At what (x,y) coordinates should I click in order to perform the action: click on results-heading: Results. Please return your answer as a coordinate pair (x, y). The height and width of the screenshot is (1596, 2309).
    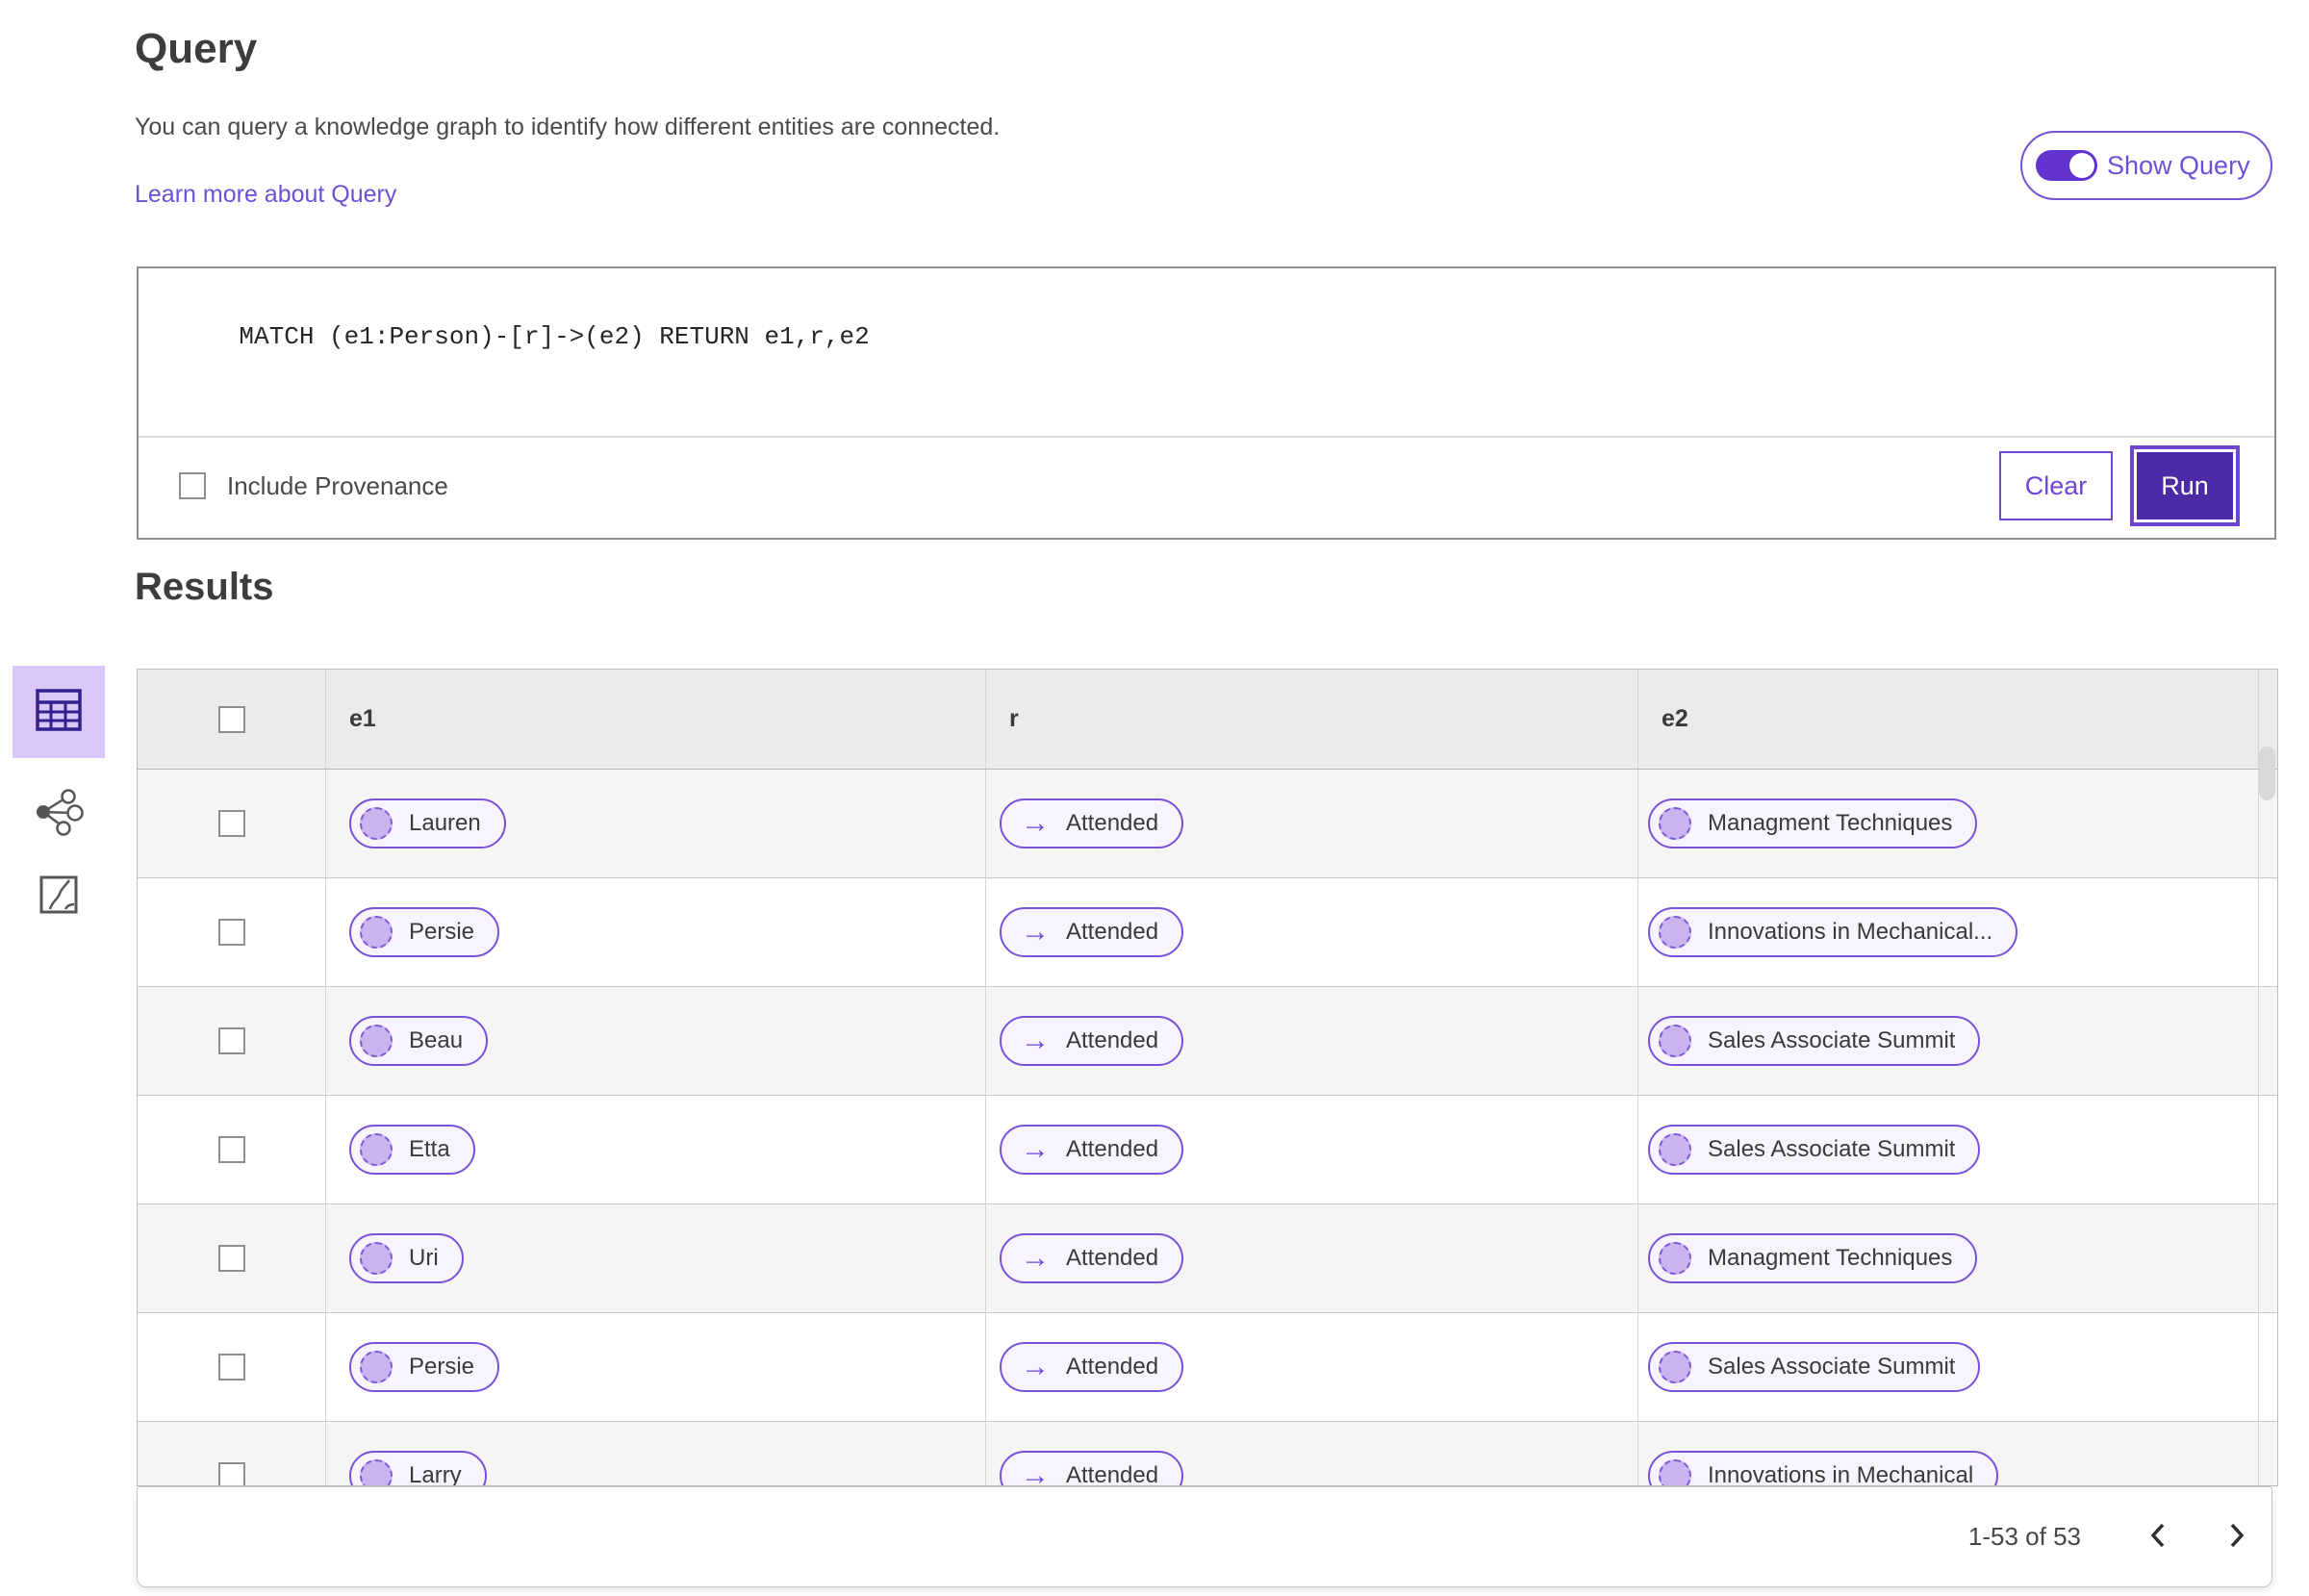
    Looking at the image, I should click on (204, 587).